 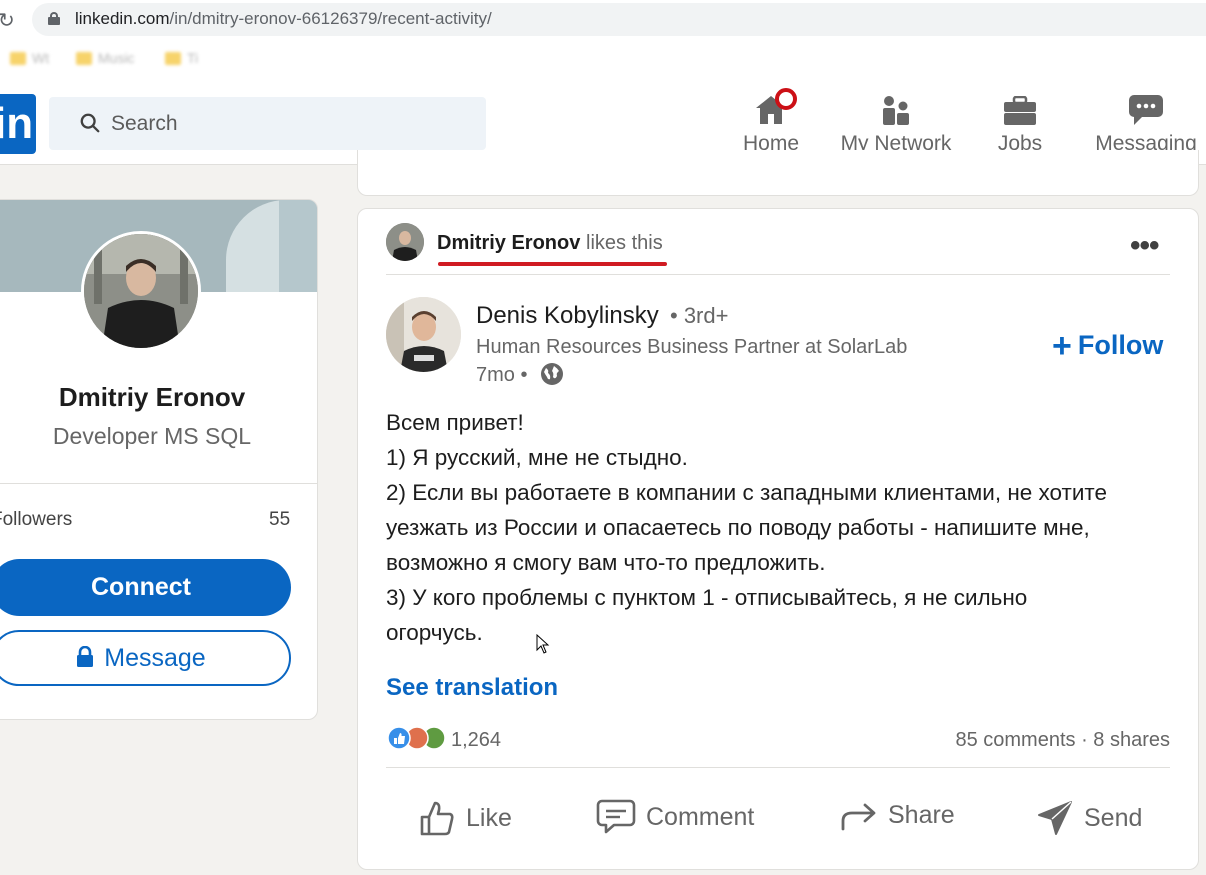 I want to click on search-icon, so click(x=90, y=123).